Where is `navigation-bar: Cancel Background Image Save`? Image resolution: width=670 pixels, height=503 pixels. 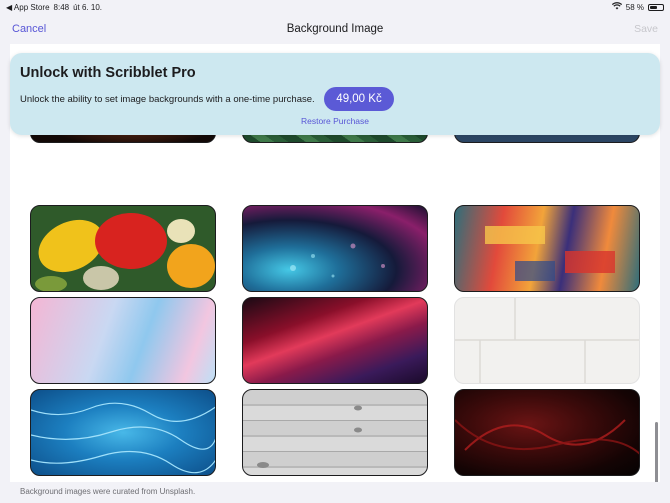
navigation-bar: Cancel Background Image Save is located at coordinates (335, 29).